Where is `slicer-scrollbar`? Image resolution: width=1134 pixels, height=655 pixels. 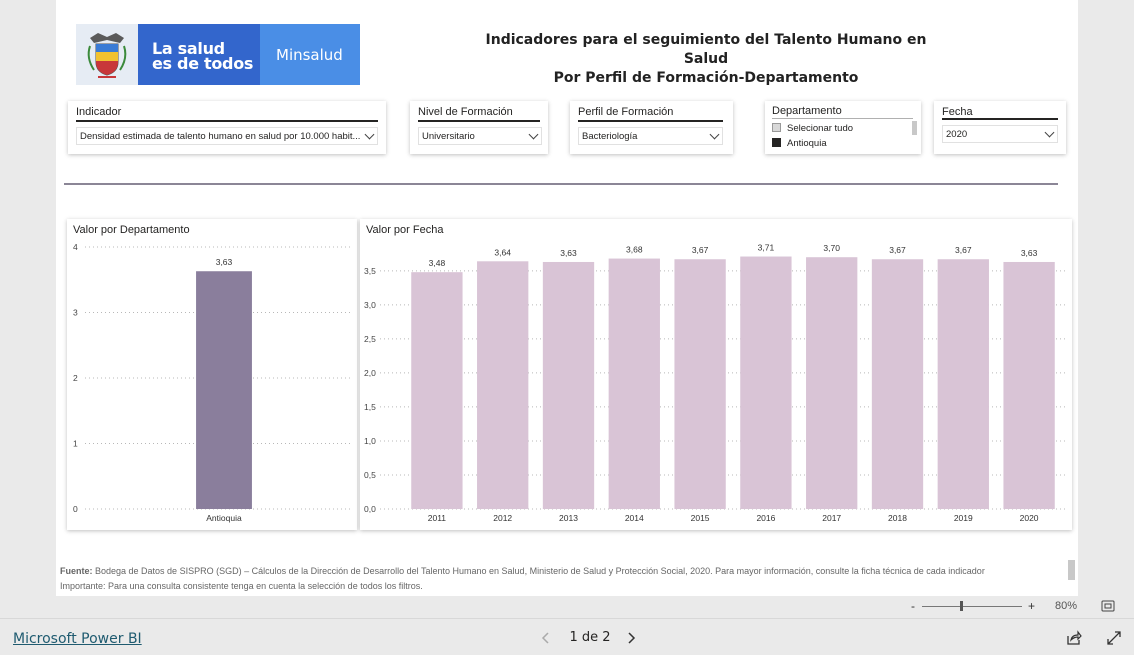 slicer-scrollbar is located at coordinates (914, 128).